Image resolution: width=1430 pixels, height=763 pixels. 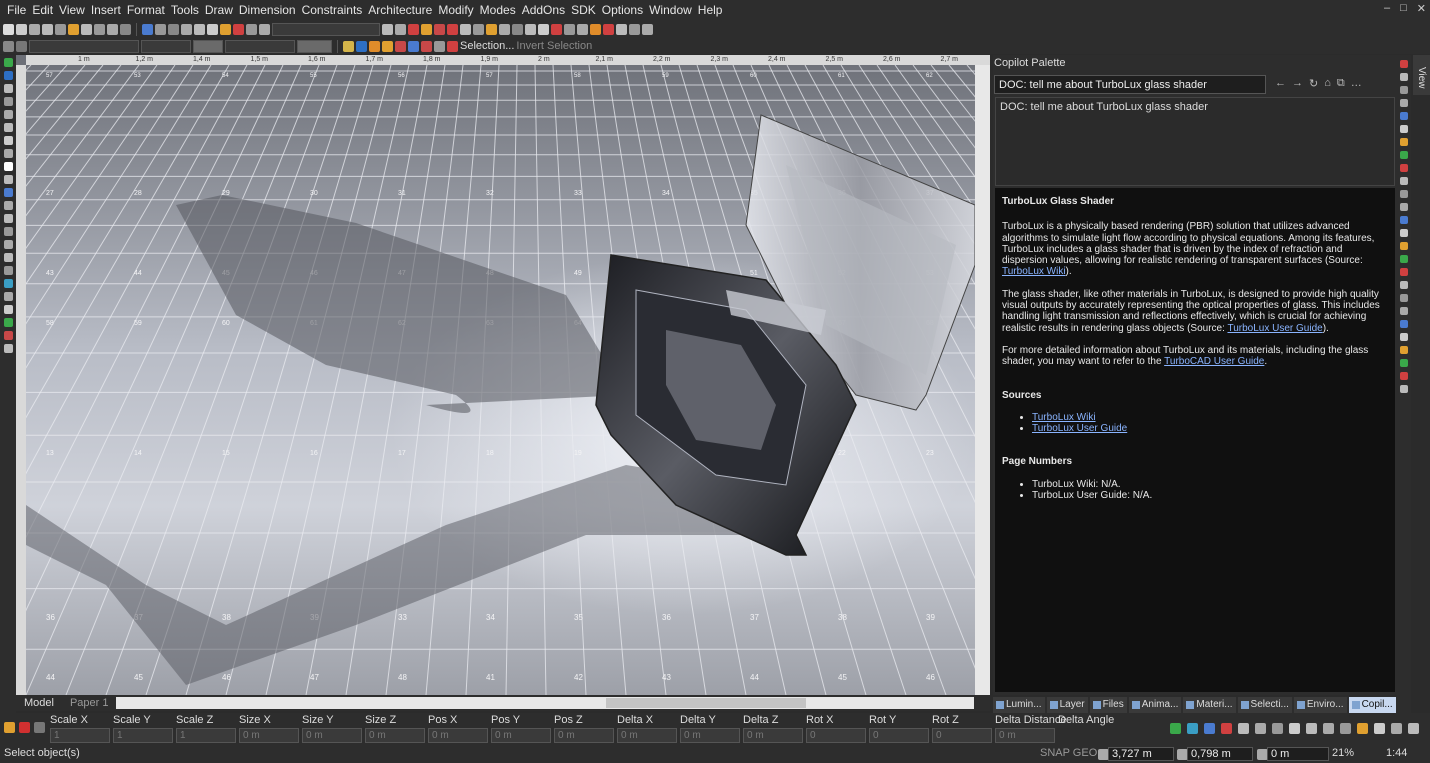 I want to click on move-icon, so click(x=374, y=46).